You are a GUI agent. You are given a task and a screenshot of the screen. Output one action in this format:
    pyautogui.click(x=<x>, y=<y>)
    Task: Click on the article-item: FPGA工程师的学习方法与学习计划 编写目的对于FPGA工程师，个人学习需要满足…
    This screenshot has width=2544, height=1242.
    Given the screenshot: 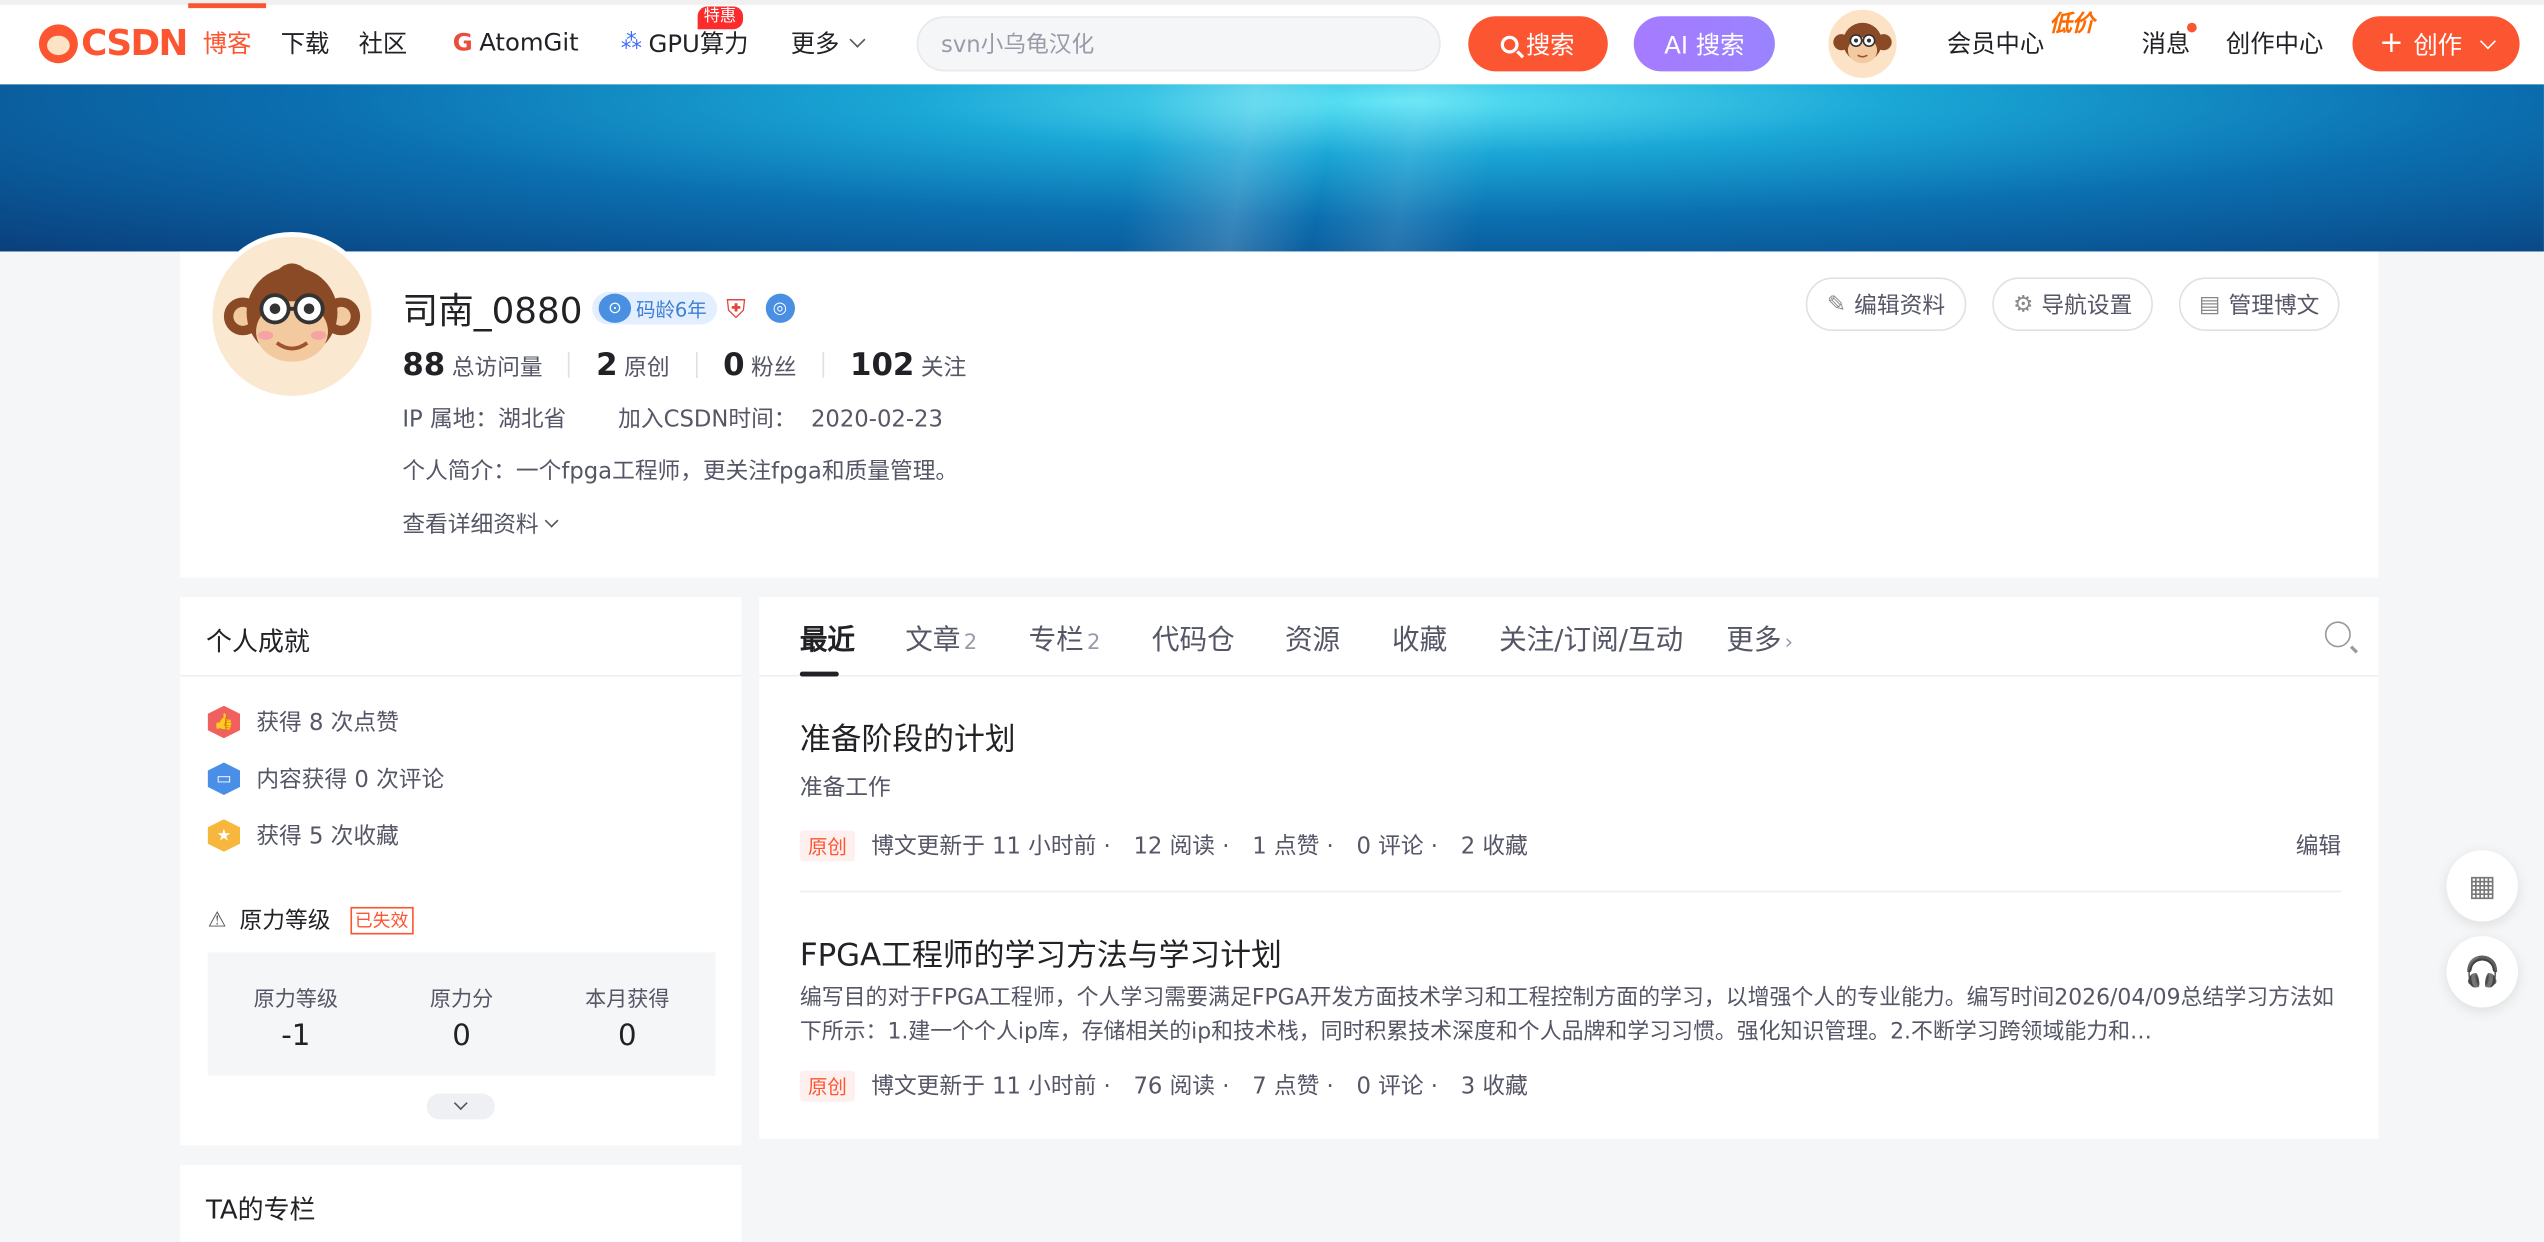 What is the action you would take?
    pyautogui.click(x=1570, y=1016)
    